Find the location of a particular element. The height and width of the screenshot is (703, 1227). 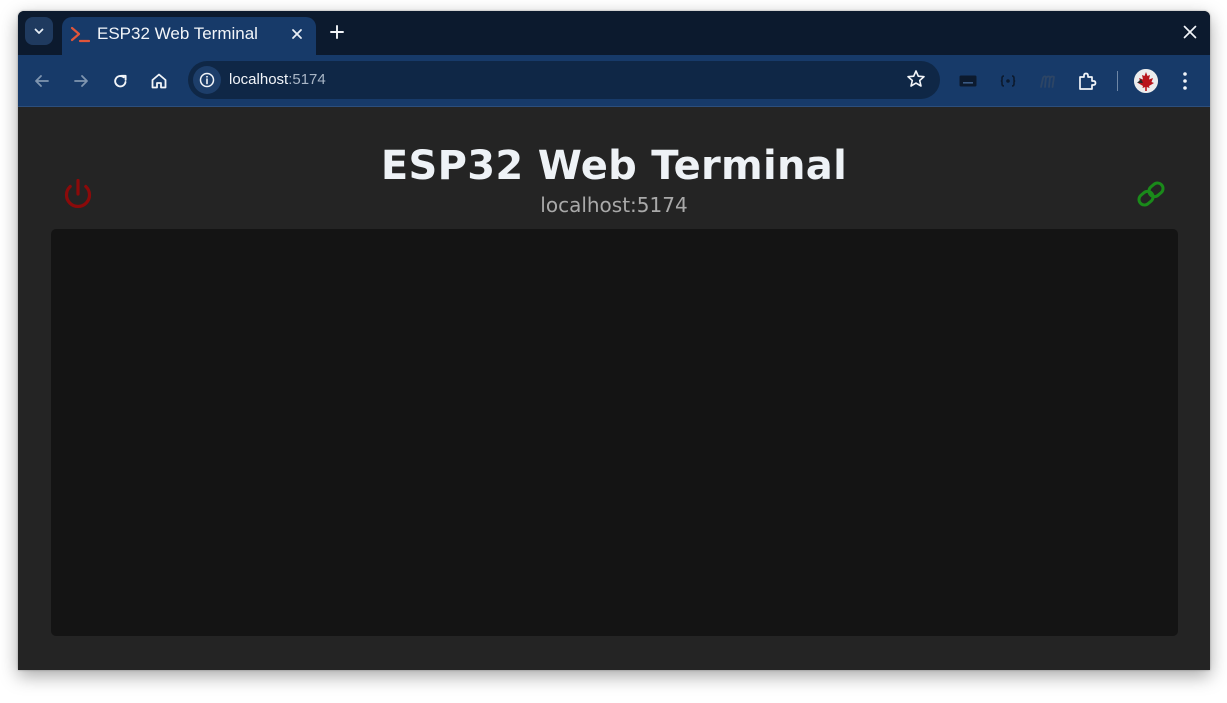

tab-active: ESP32 Web Terminal is located at coordinates (189, 36).